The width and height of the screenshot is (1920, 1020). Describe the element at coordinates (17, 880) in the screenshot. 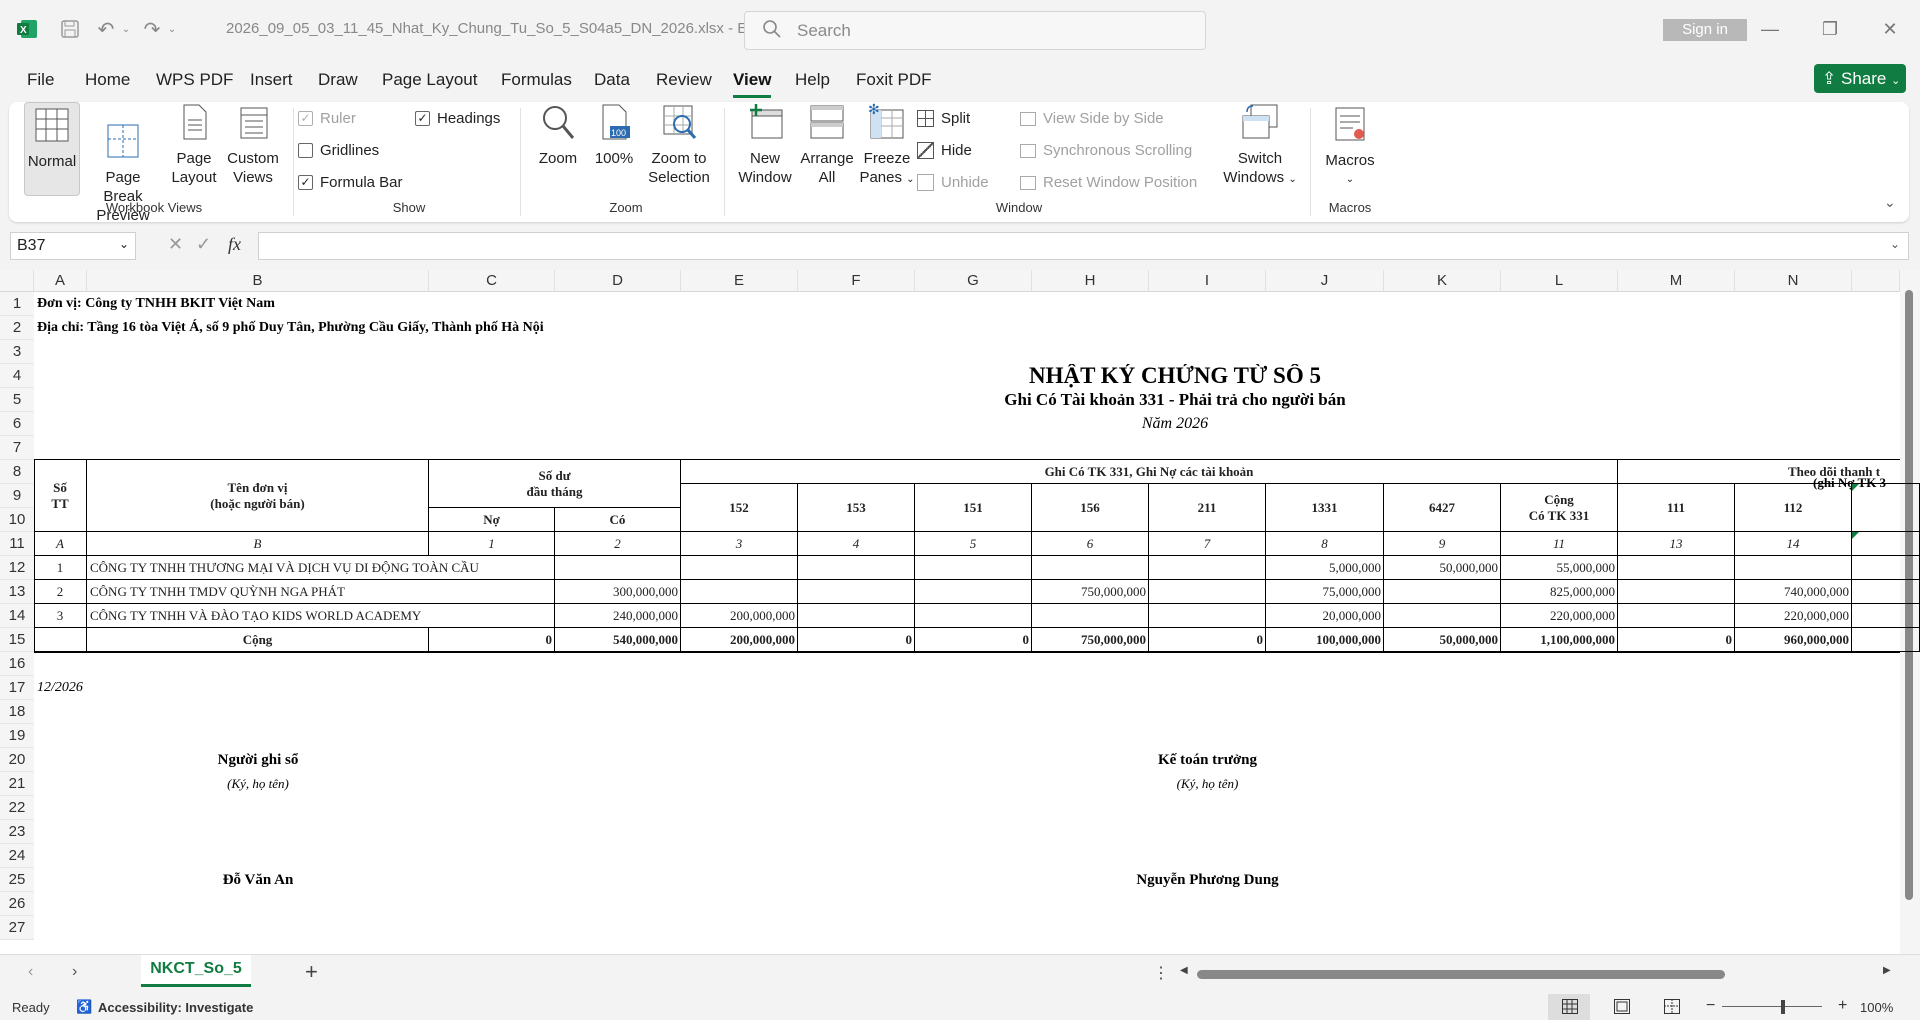

I see `row-header-25: 25` at that location.